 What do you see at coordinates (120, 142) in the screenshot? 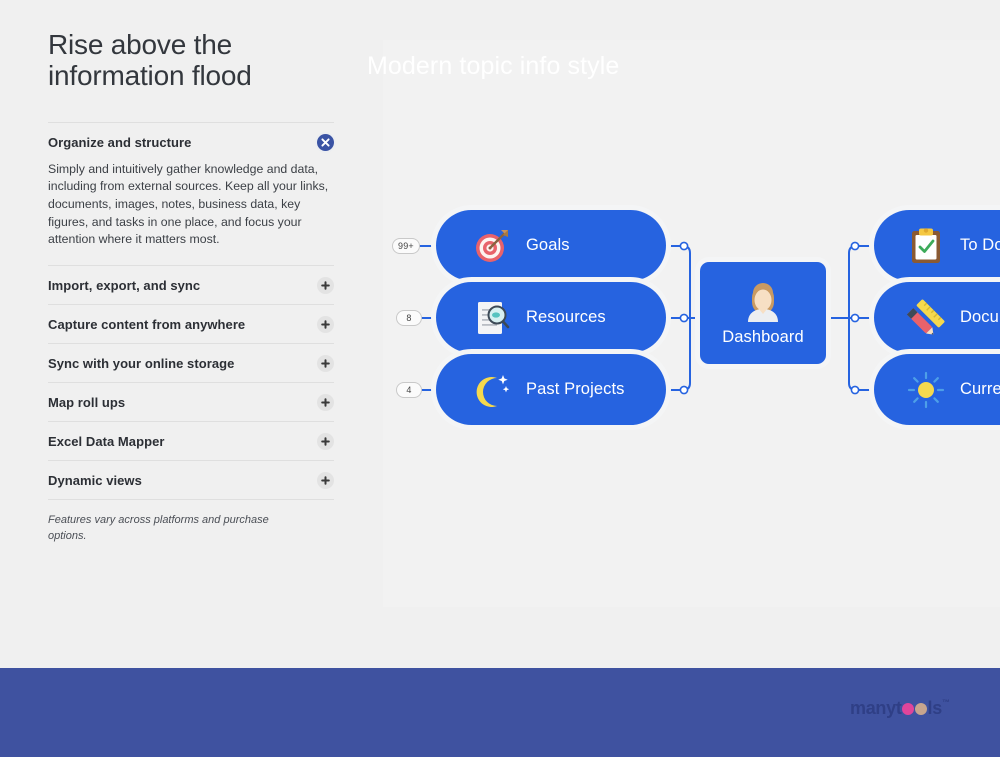
I see `accordion-title: Organize and structure` at bounding box center [120, 142].